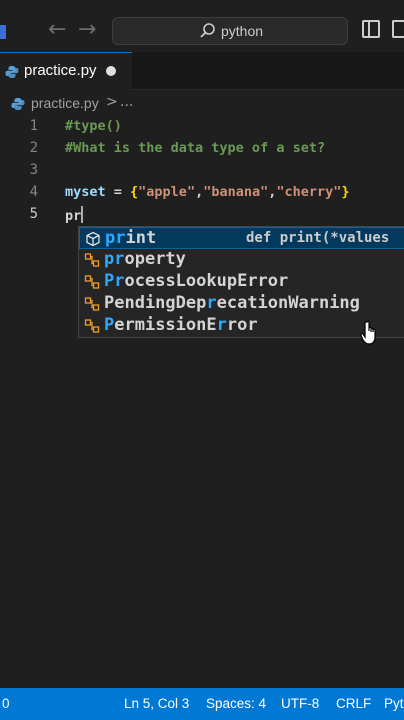 The width and height of the screenshot is (404, 720). What do you see at coordinates (6, 703) in the screenshot?
I see `status-problems: 0` at bounding box center [6, 703].